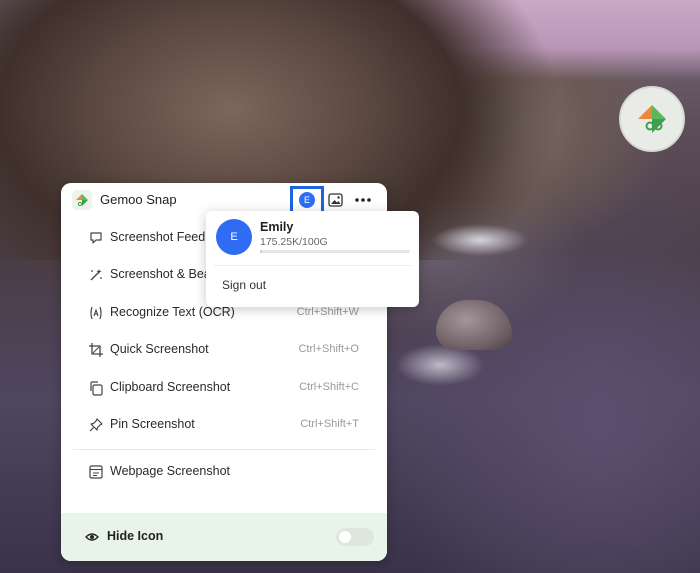 The width and height of the screenshot is (700, 573). What do you see at coordinates (224, 537) in the screenshot?
I see `hide-icon-bar: Hide Icon` at bounding box center [224, 537].